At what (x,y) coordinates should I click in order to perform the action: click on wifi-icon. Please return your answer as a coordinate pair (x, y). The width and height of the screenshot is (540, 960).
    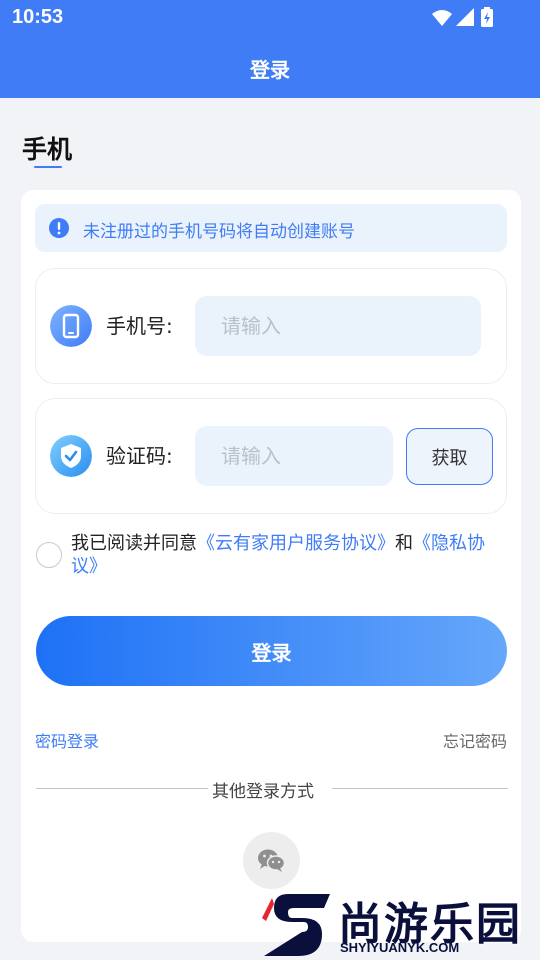
    Looking at the image, I should click on (442, 18).